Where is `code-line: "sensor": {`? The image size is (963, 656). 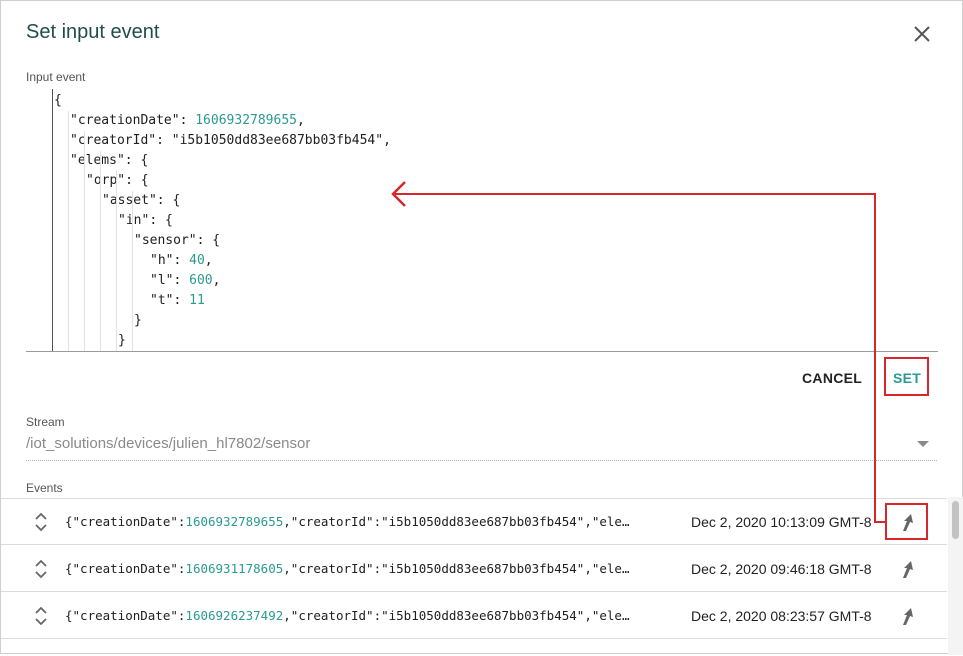 code-line: "sensor": { is located at coordinates (177, 241).